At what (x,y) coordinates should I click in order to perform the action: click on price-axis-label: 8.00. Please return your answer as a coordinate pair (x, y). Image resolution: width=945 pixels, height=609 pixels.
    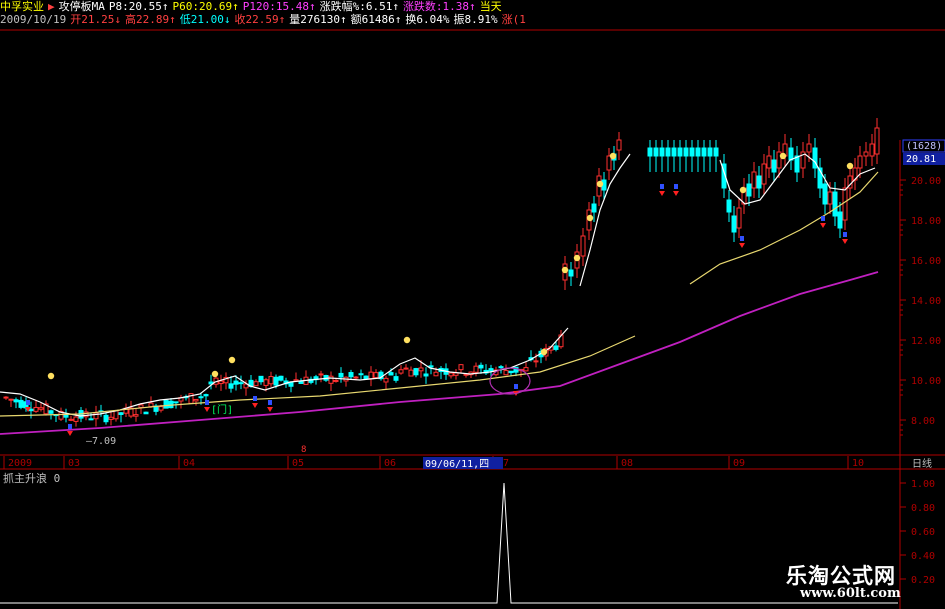
    Looking at the image, I should click on (923, 421).